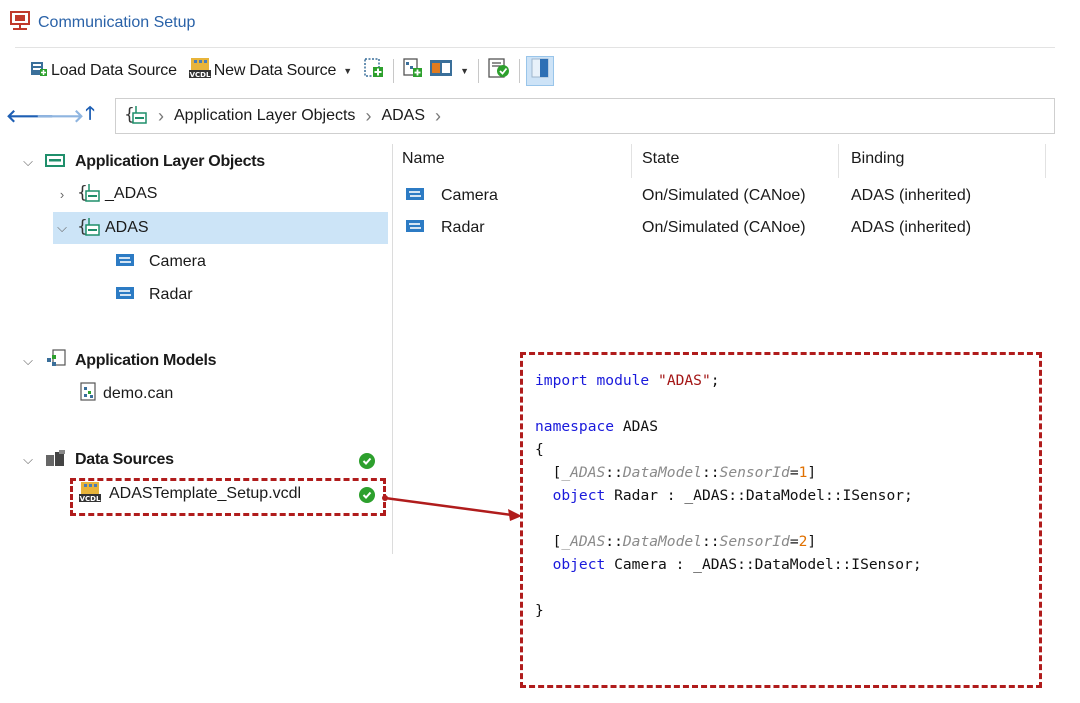 The width and height of the screenshot is (1080, 703). Describe the element at coordinates (60, 116) in the screenshot. I see `forward-arrow-icon: 🡒` at that location.